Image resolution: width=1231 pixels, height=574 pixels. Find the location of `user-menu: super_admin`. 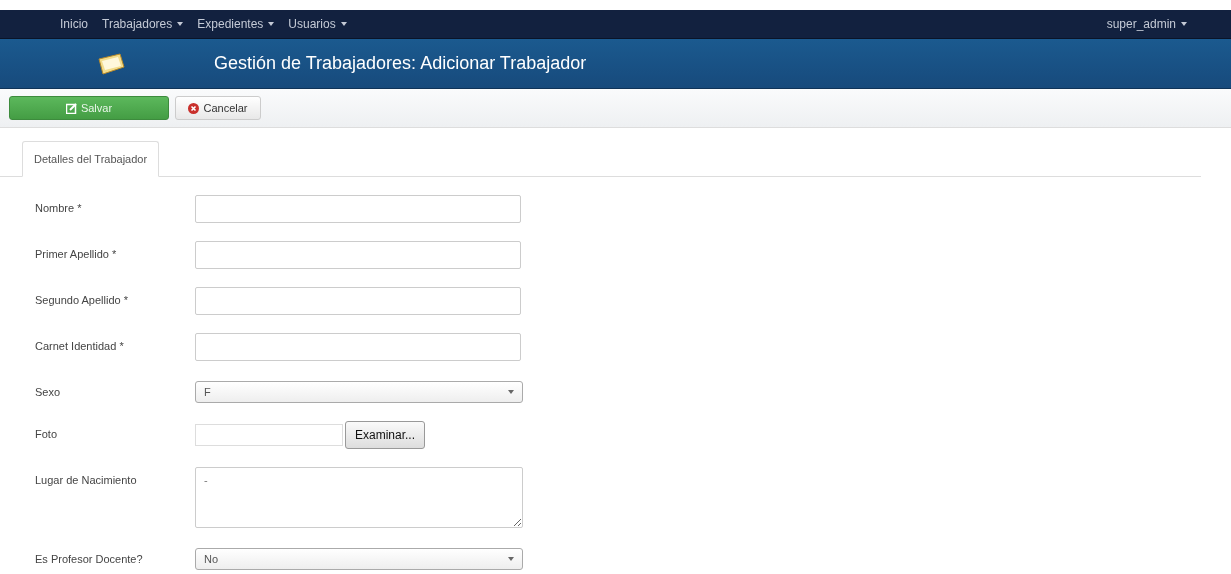

user-menu: super_admin is located at coordinates (1141, 24).